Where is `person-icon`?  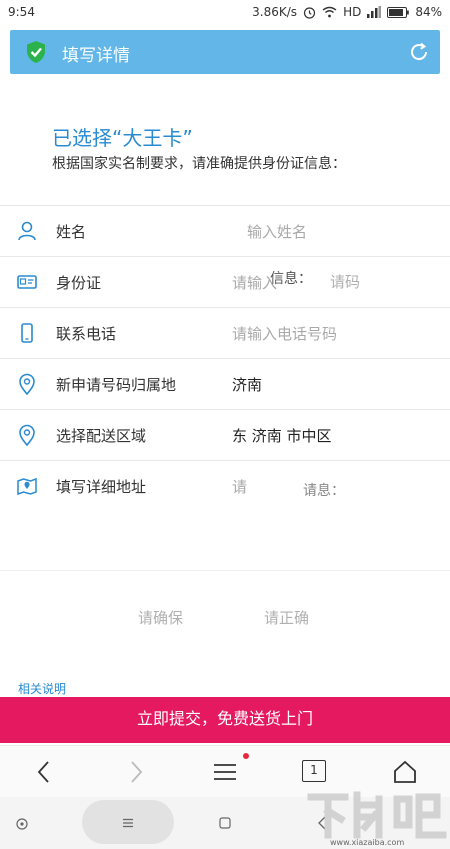 person-icon is located at coordinates (27, 231).